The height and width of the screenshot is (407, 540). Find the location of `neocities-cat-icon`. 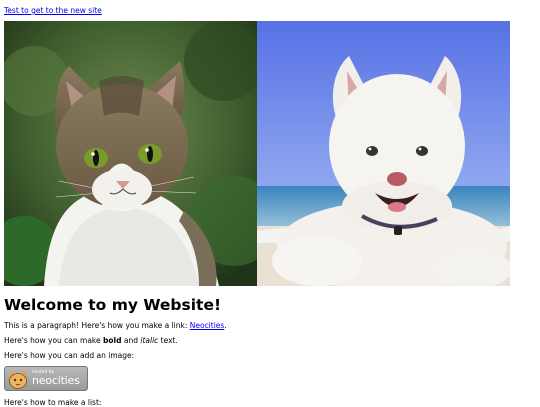

neocities-cat-icon is located at coordinates (18, 379).